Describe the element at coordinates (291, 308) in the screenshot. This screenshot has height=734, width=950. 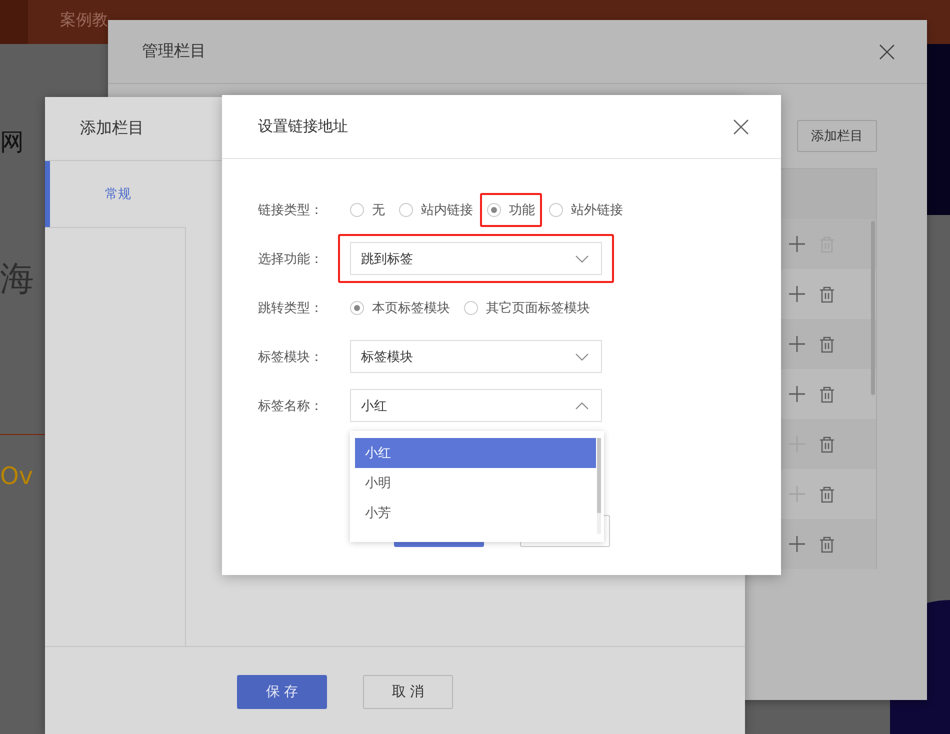
I see `field-label: 跳转类型：` at that location.